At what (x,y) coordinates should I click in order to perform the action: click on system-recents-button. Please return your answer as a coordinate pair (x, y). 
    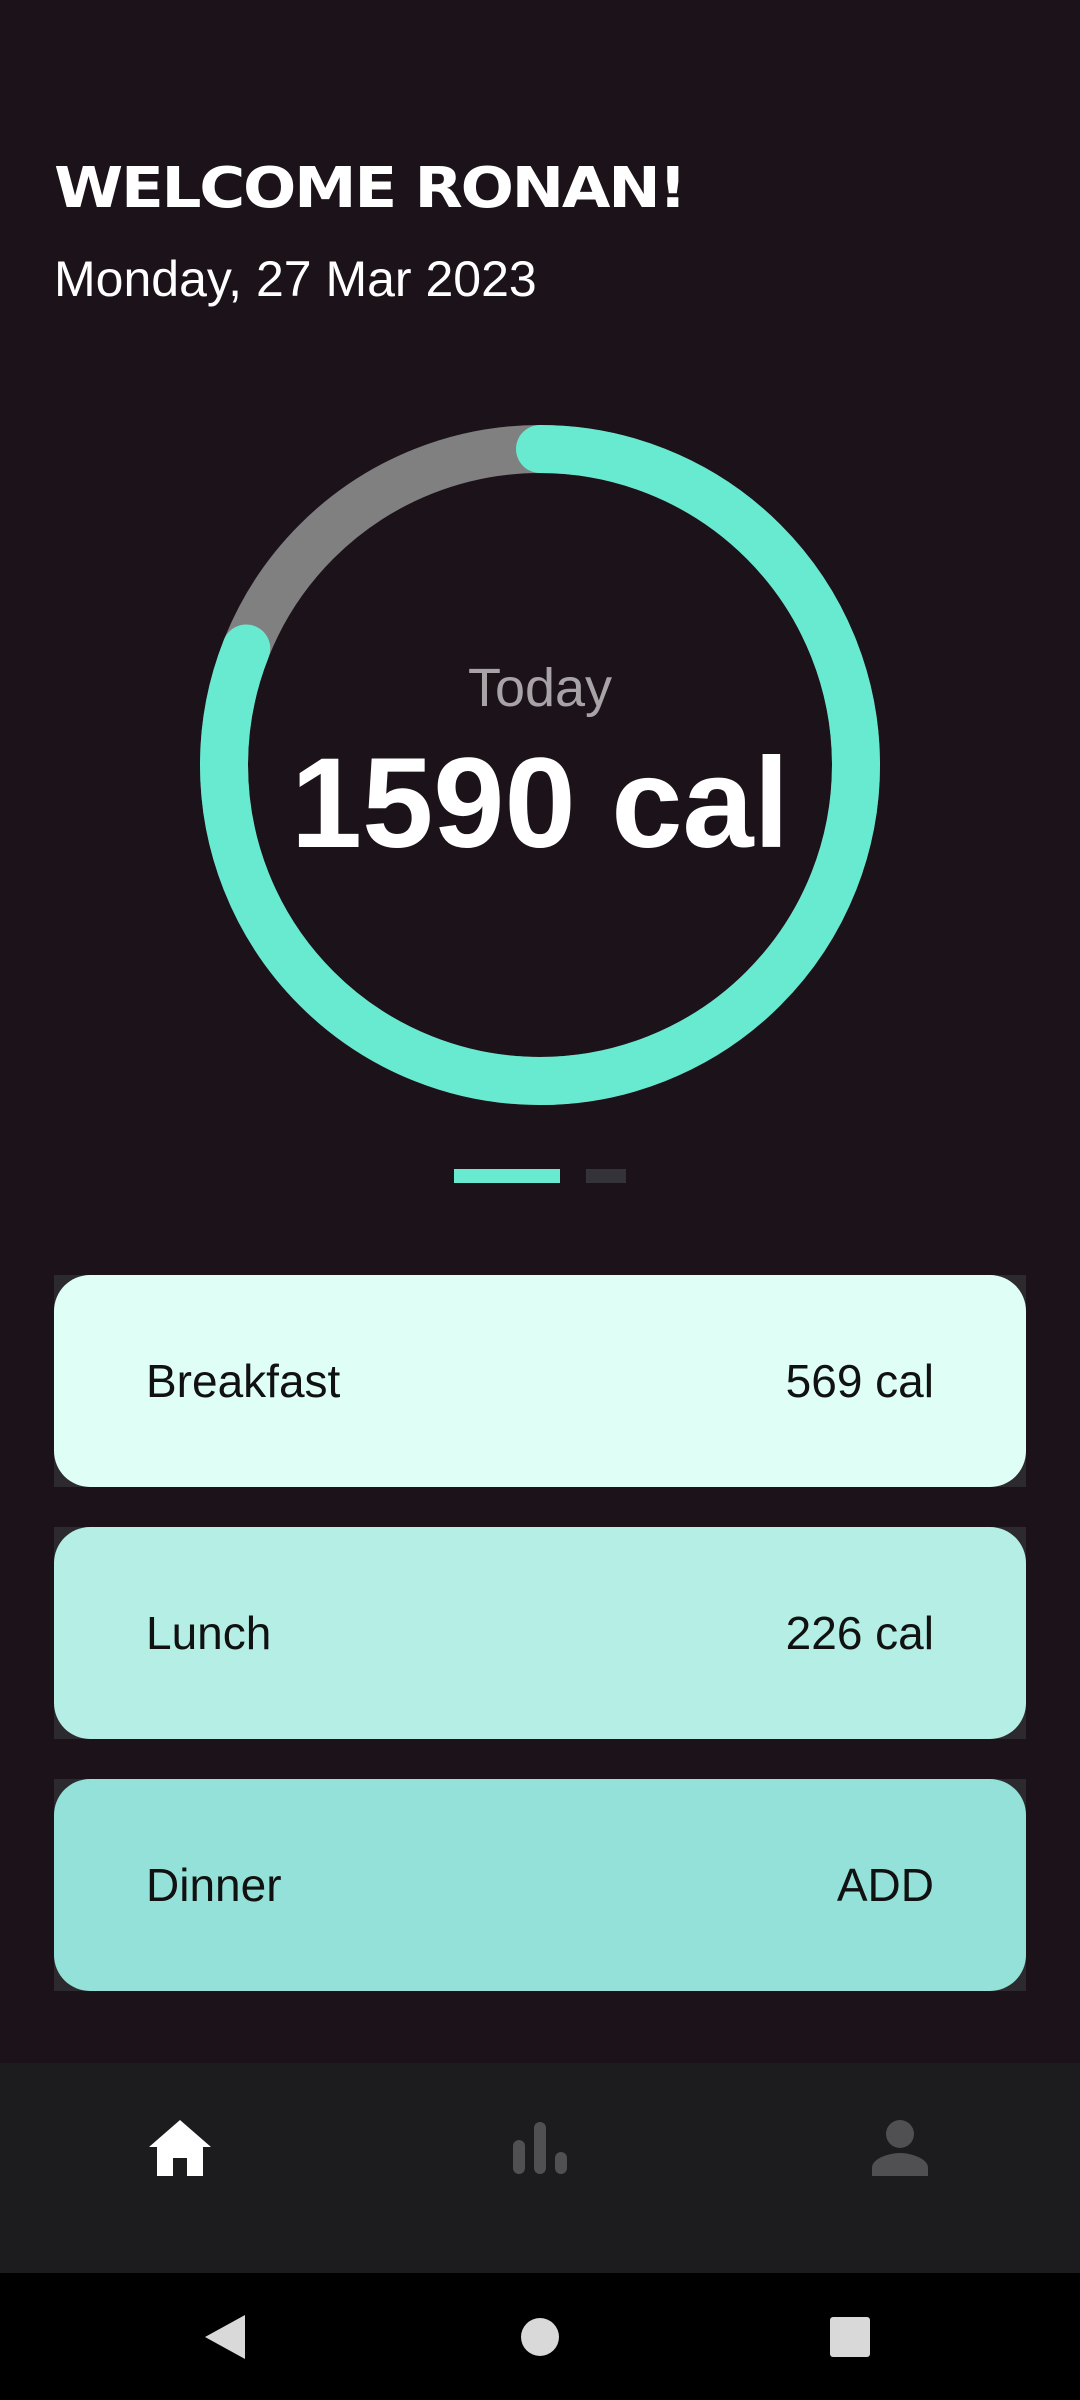
    Looking at the image, I should click on (850, 2336).